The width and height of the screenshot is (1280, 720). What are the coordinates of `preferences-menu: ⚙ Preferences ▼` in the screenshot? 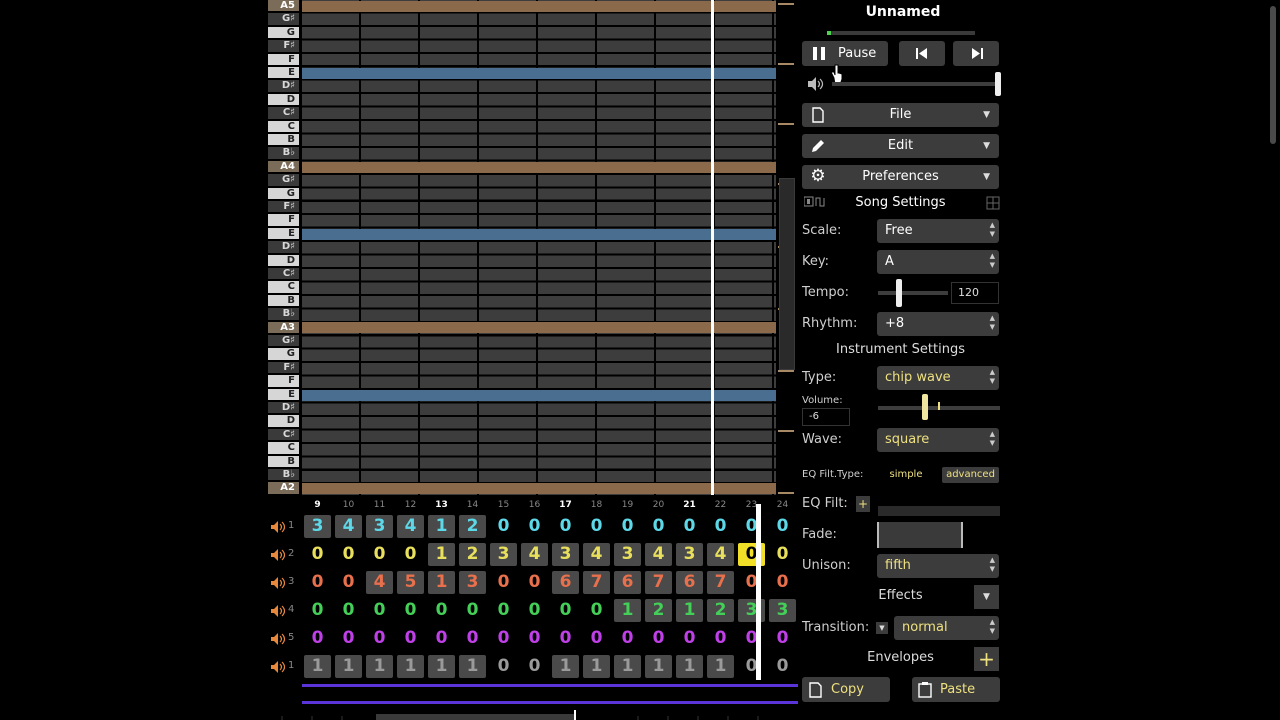 It's located at (900, 177).